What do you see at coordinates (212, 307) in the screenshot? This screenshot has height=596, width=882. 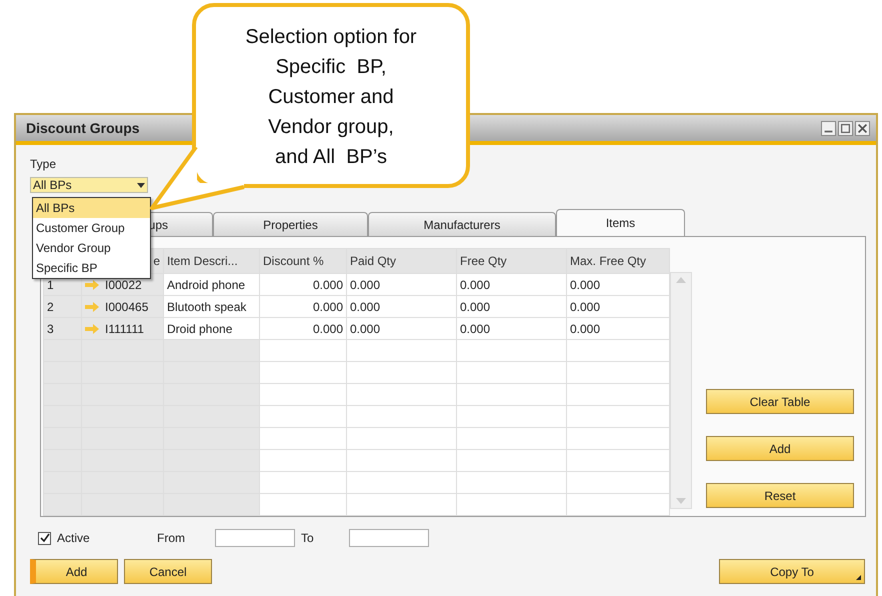 I see `table-cell: Blutooth speak` at bounding box center [212, 307].